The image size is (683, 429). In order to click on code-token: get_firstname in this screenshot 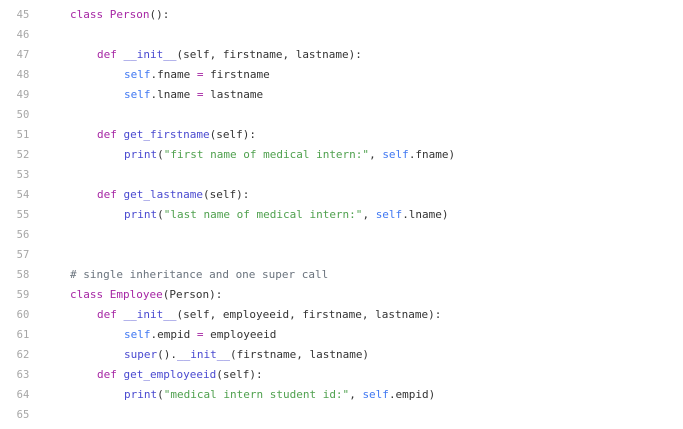, I will do `click(166, 134)`.